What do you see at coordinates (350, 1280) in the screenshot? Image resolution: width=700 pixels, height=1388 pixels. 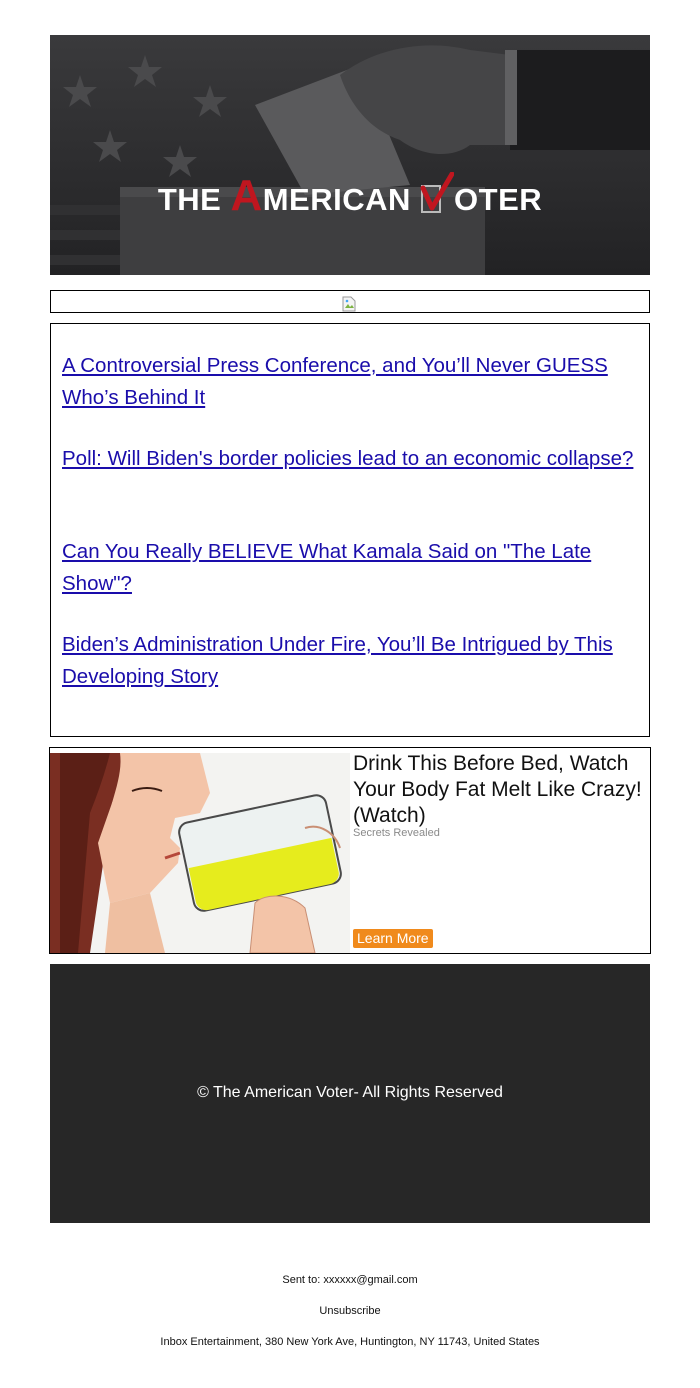 I see `sent-to-text: Sent to: xxxxxx@gmail.com` at bounding box center [350, 1280].